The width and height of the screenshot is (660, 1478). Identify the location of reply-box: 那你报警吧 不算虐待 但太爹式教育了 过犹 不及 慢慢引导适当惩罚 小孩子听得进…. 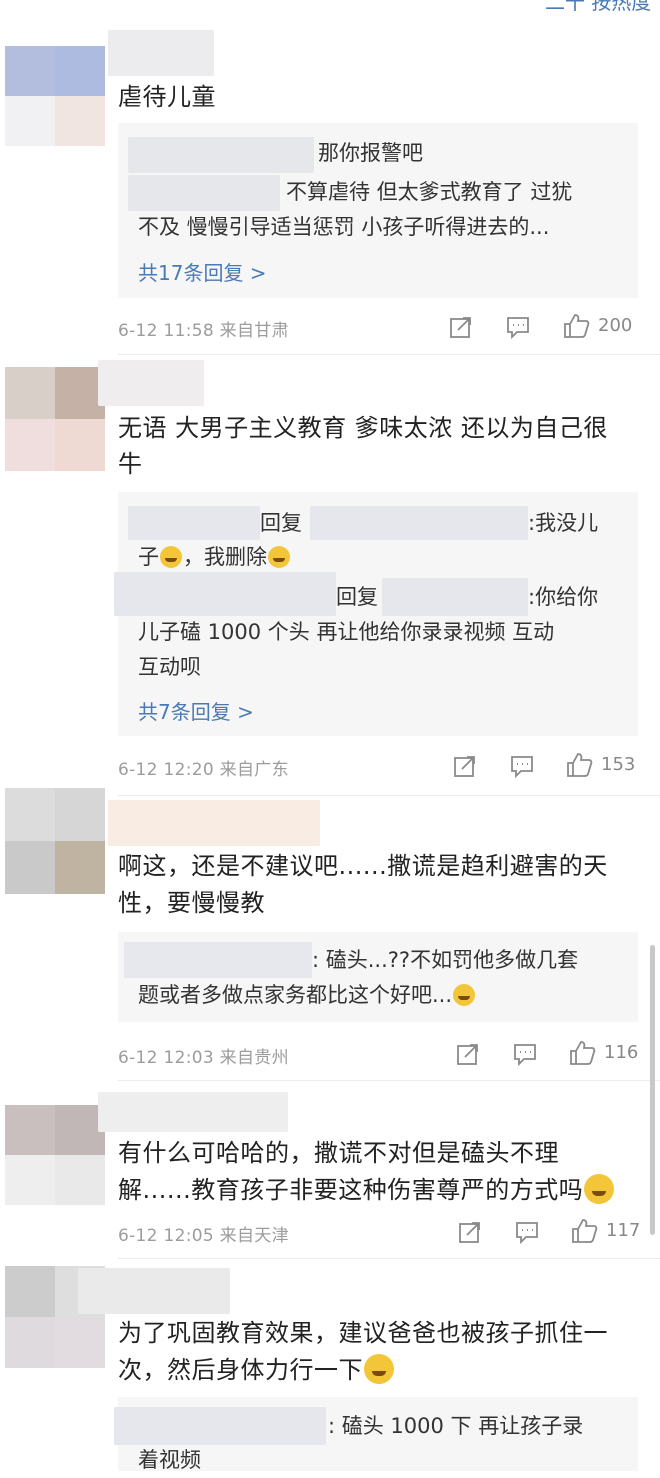
(378, 210).